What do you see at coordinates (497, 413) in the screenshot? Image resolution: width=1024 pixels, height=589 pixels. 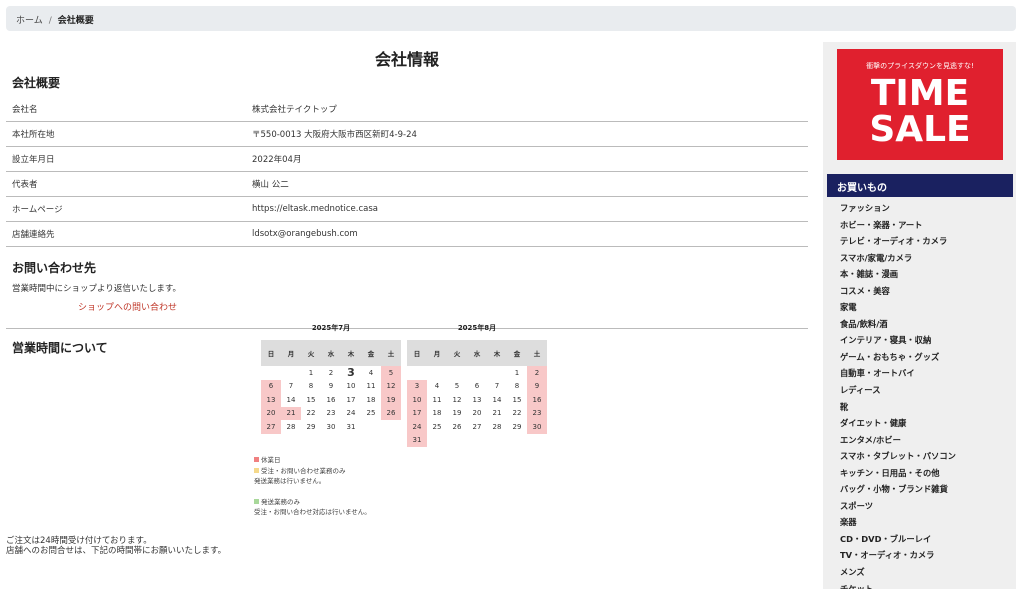 I see `calendar-day: 21` at bounding box center [497, 413].